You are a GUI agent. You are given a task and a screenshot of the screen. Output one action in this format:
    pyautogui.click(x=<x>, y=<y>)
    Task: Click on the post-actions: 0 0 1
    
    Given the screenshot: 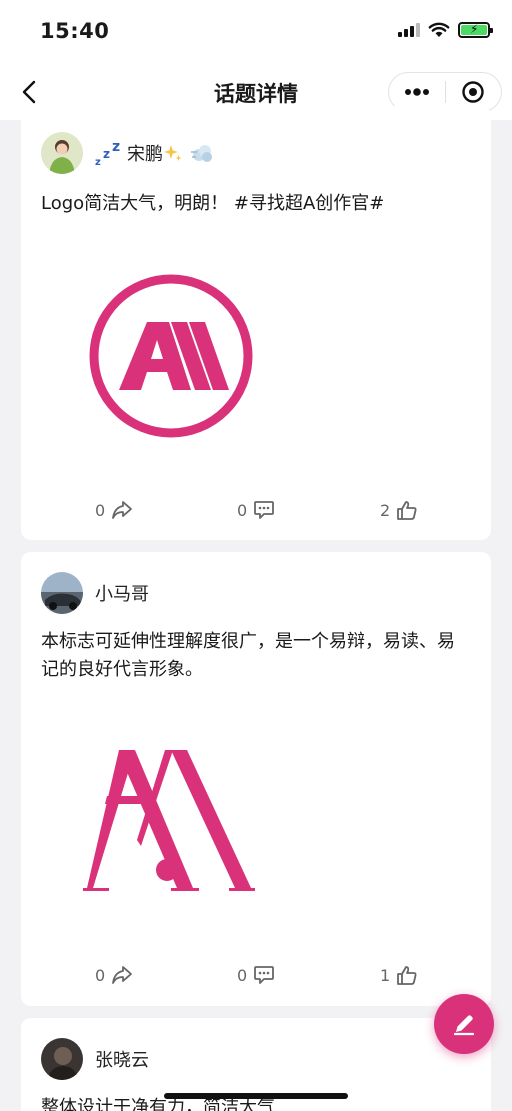 What is the action you would take?
    pyautogui.click(x=256, y=980)
    